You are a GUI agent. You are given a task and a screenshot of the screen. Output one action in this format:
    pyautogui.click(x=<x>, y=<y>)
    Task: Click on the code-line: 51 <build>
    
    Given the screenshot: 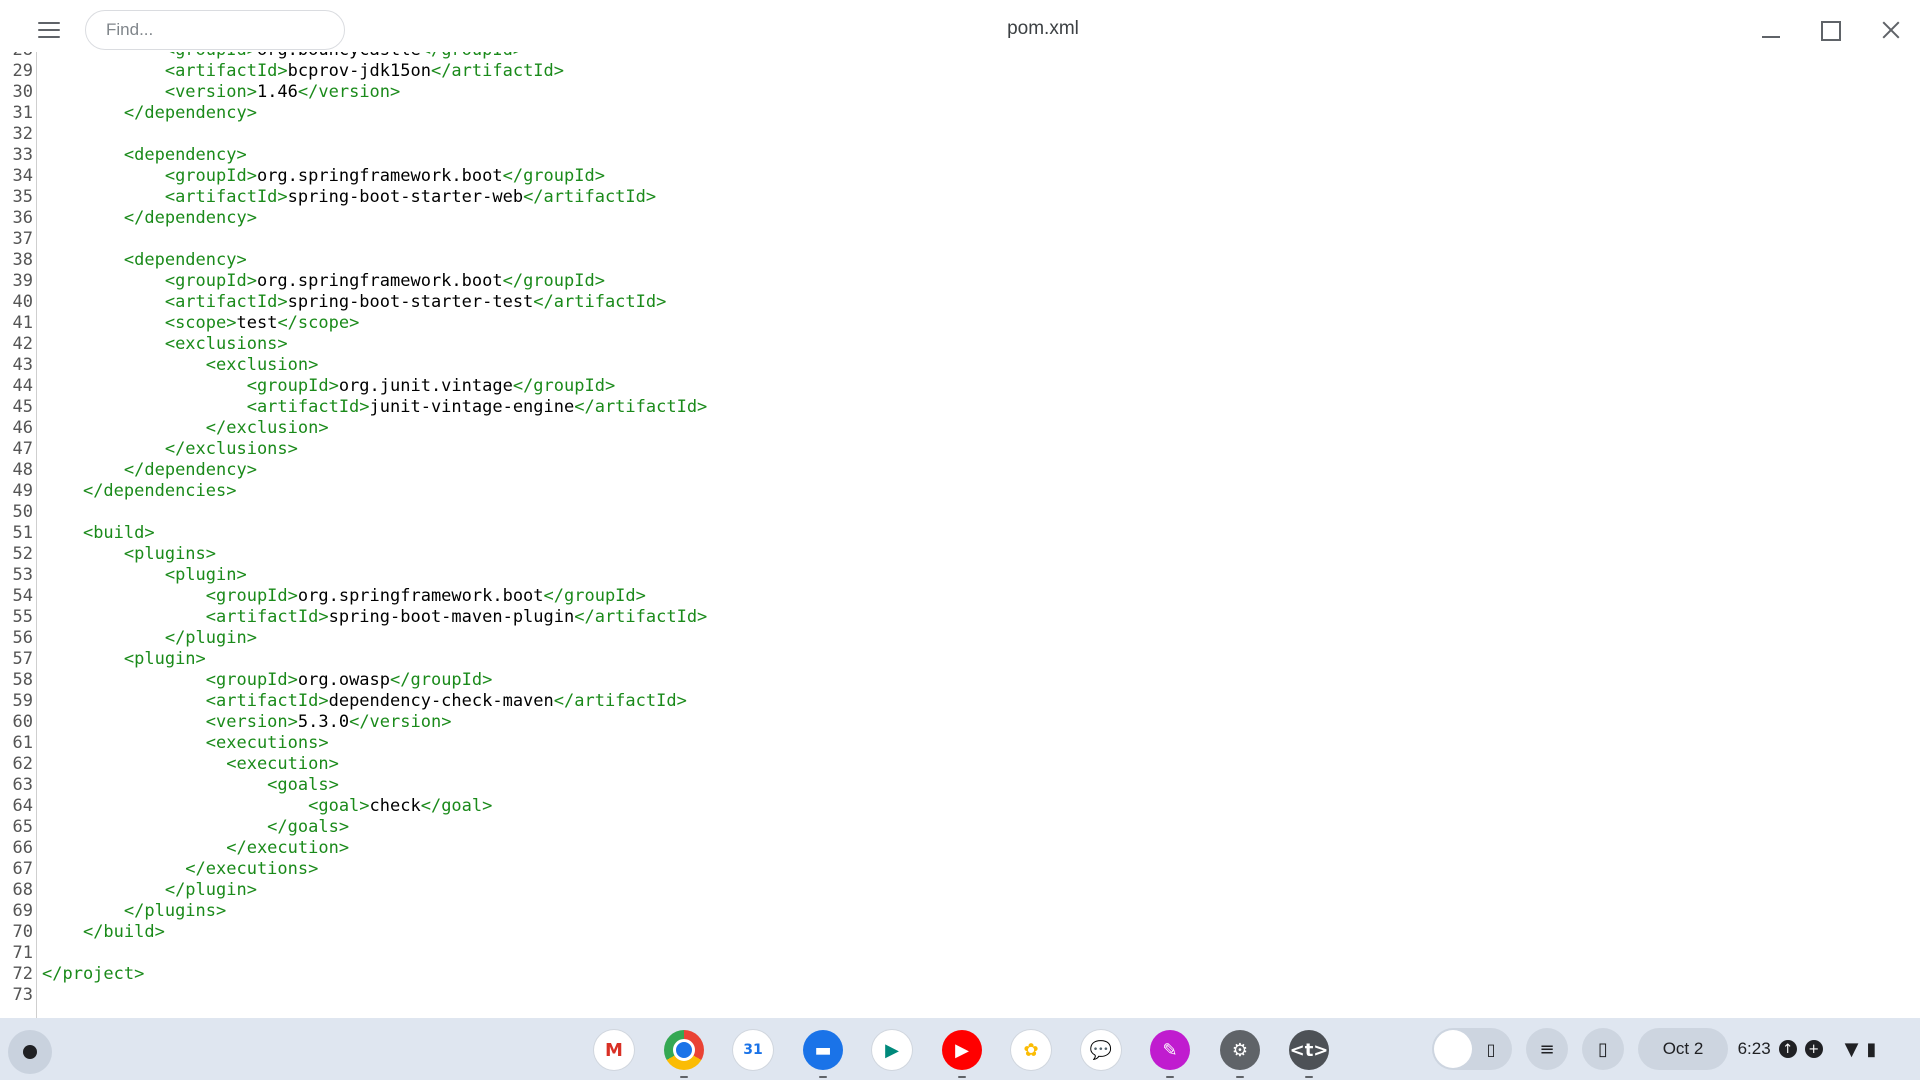 What is the action you would take?
    pyautogui.click(x=353, y=533)
    